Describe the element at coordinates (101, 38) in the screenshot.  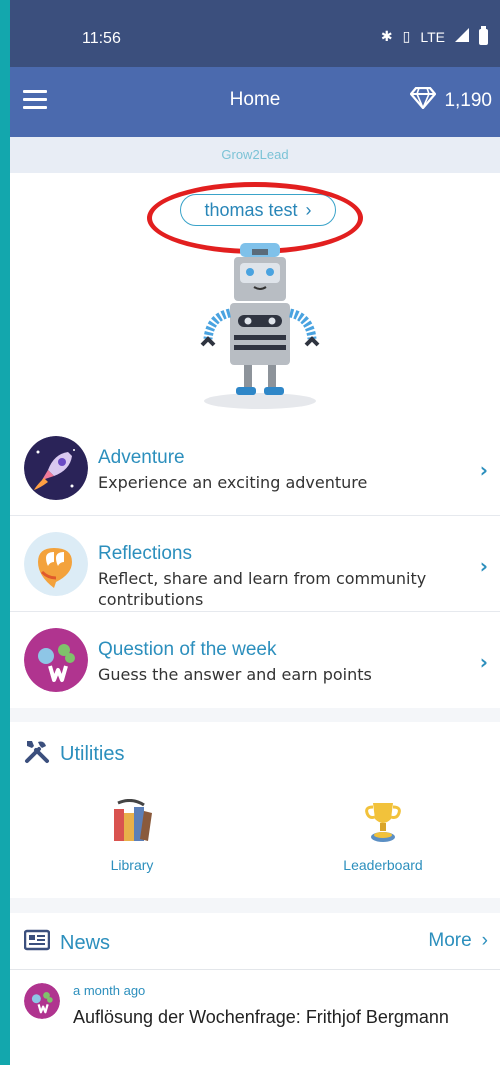
I see `status-time: 11:56` at that location.